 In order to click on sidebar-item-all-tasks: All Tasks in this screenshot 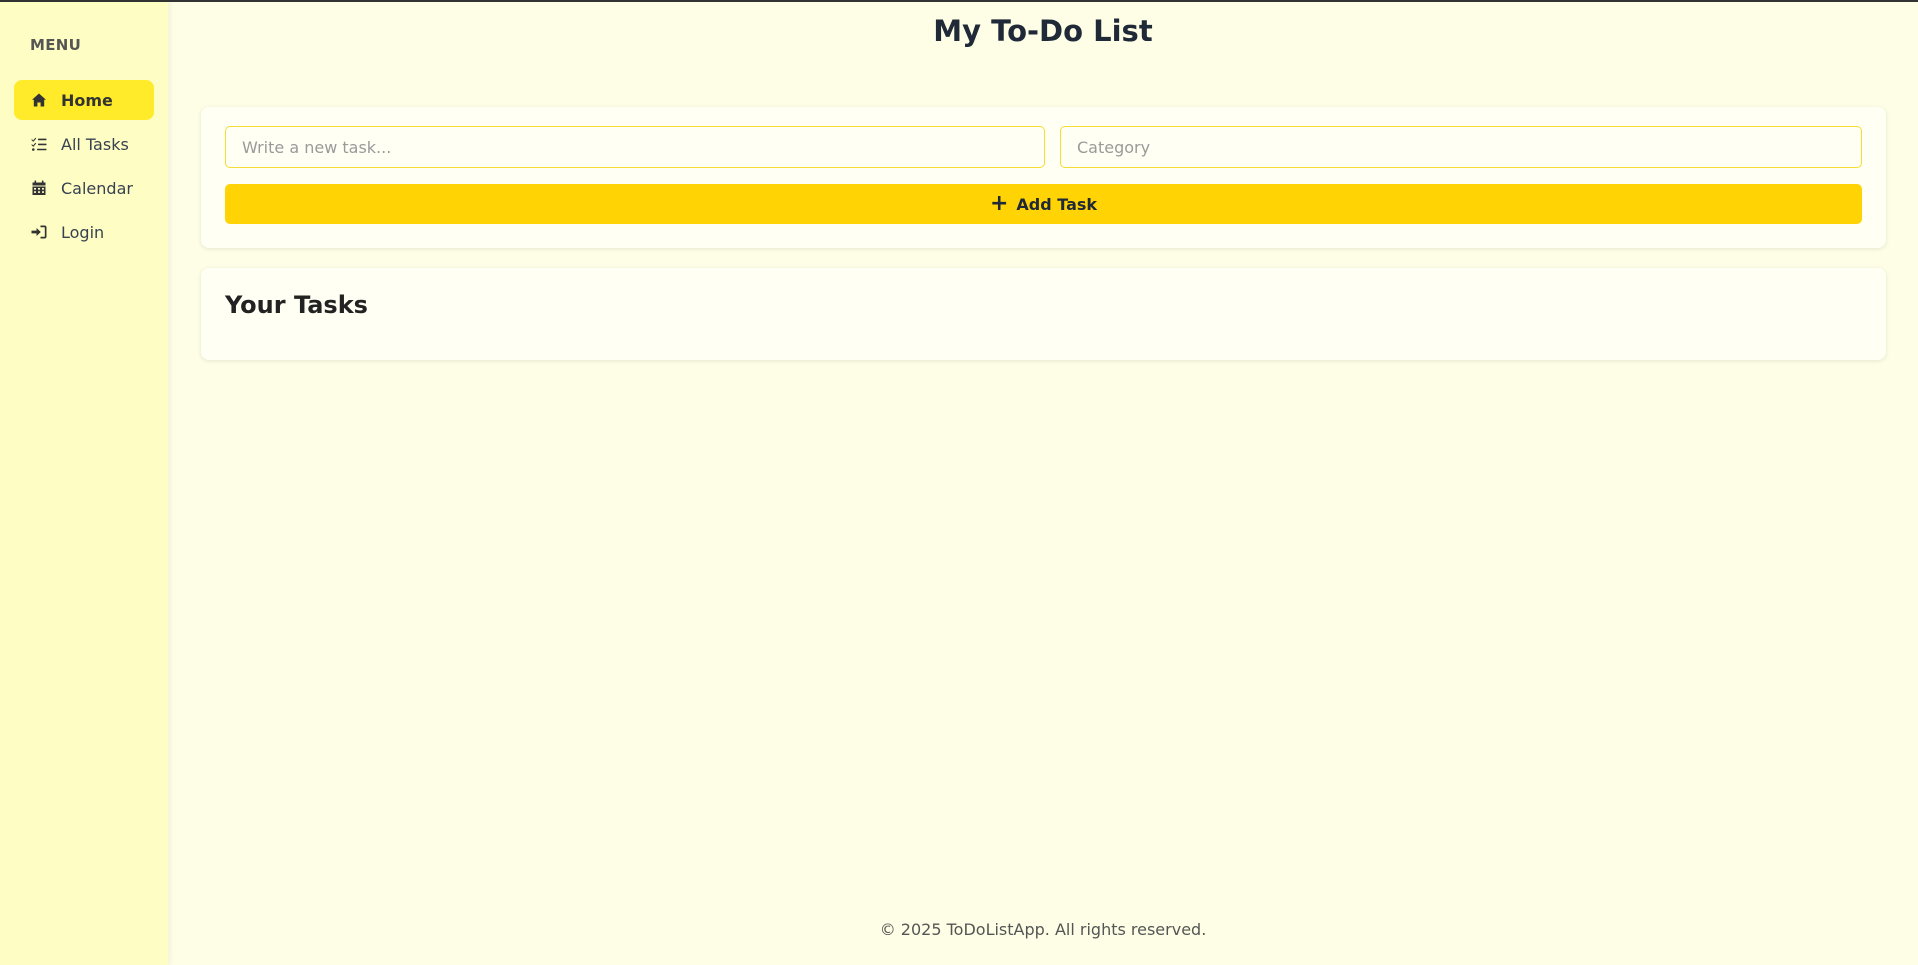, I will do `click(84, 144)`.